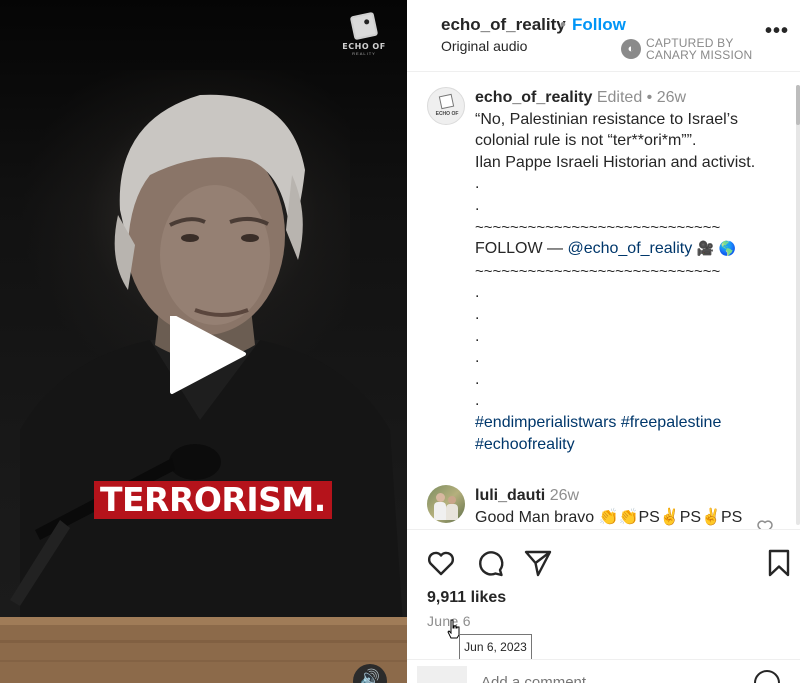 The image size is (800, 683). Describe the element at coordinates (798, 305) in the screenshot. I see `scrollbar` at that location.